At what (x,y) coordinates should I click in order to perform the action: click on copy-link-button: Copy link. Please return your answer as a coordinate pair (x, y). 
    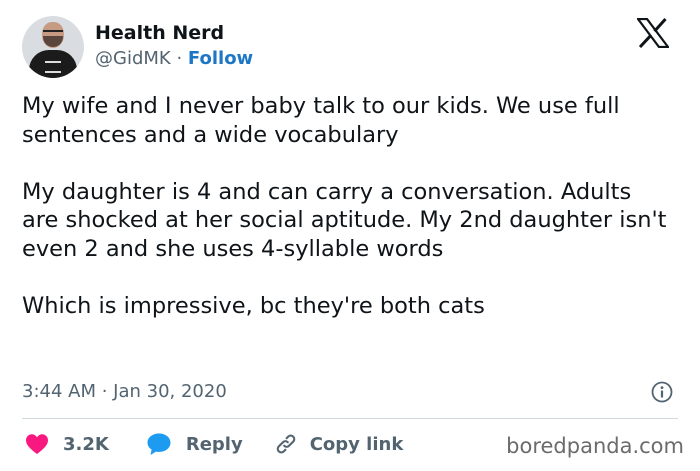
    Looking at the image, I should click on (339, 444).